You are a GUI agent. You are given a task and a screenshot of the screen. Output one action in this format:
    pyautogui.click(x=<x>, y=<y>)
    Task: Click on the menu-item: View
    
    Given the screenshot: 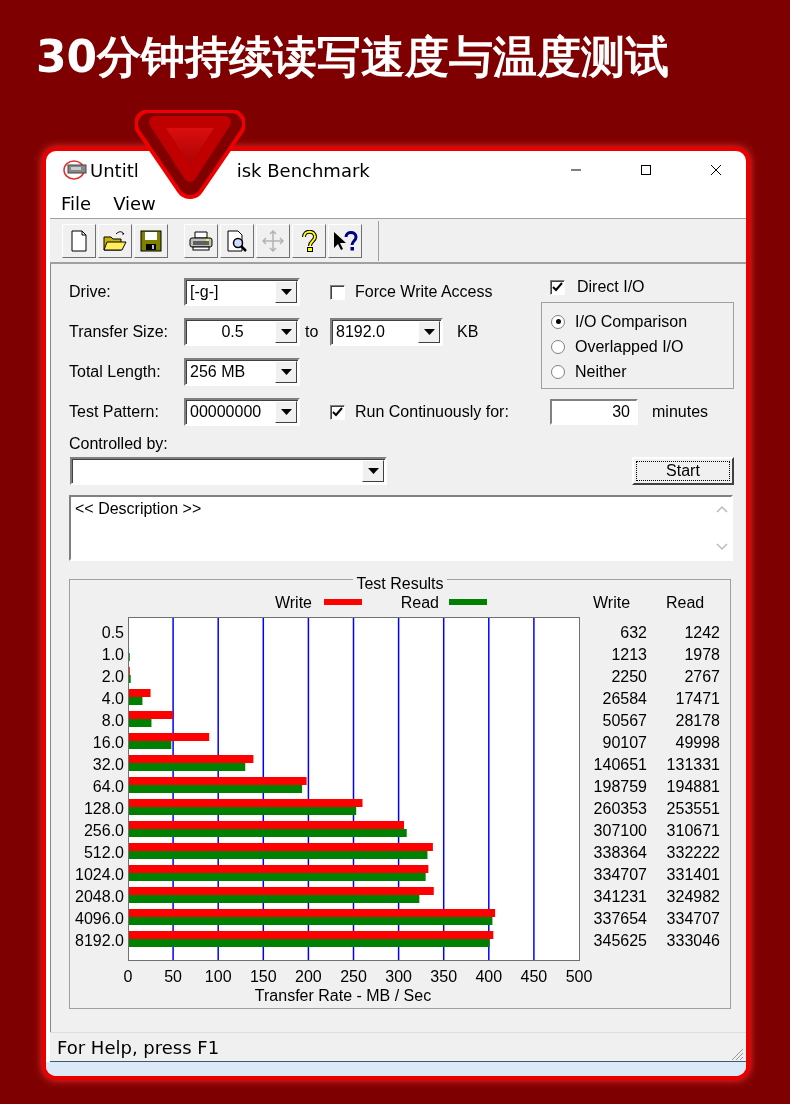 What is the action you would take?
    pyautogui.click(x=134, y=203)
    